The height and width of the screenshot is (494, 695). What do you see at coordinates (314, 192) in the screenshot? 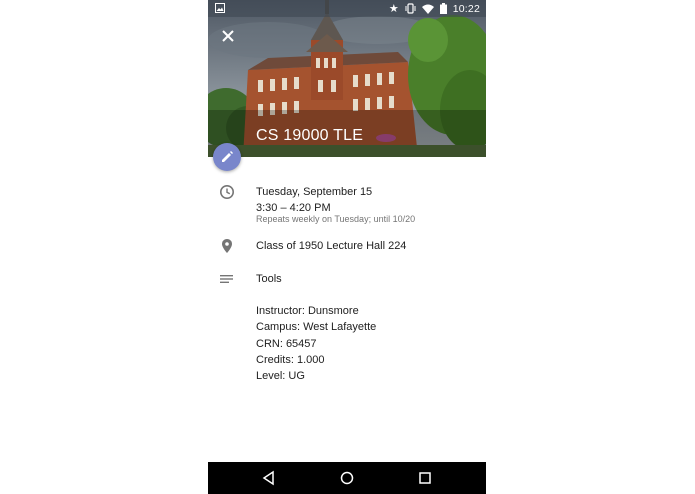
I see `event-date: Tuesday, September 15` at bounding box center [314, 192].